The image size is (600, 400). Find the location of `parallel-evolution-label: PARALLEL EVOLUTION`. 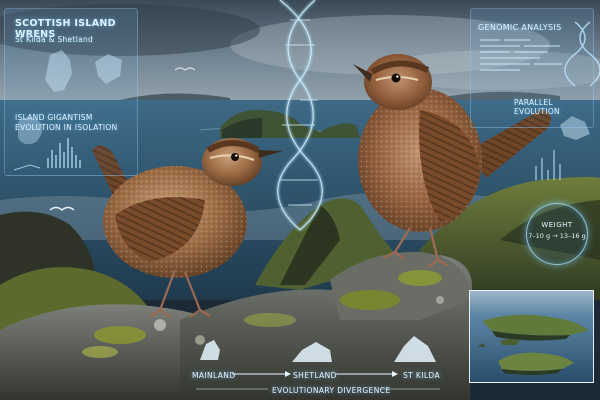

parallel-evolution-label: PARALLEL EVOLUTION is located at coordinates (537, 107).